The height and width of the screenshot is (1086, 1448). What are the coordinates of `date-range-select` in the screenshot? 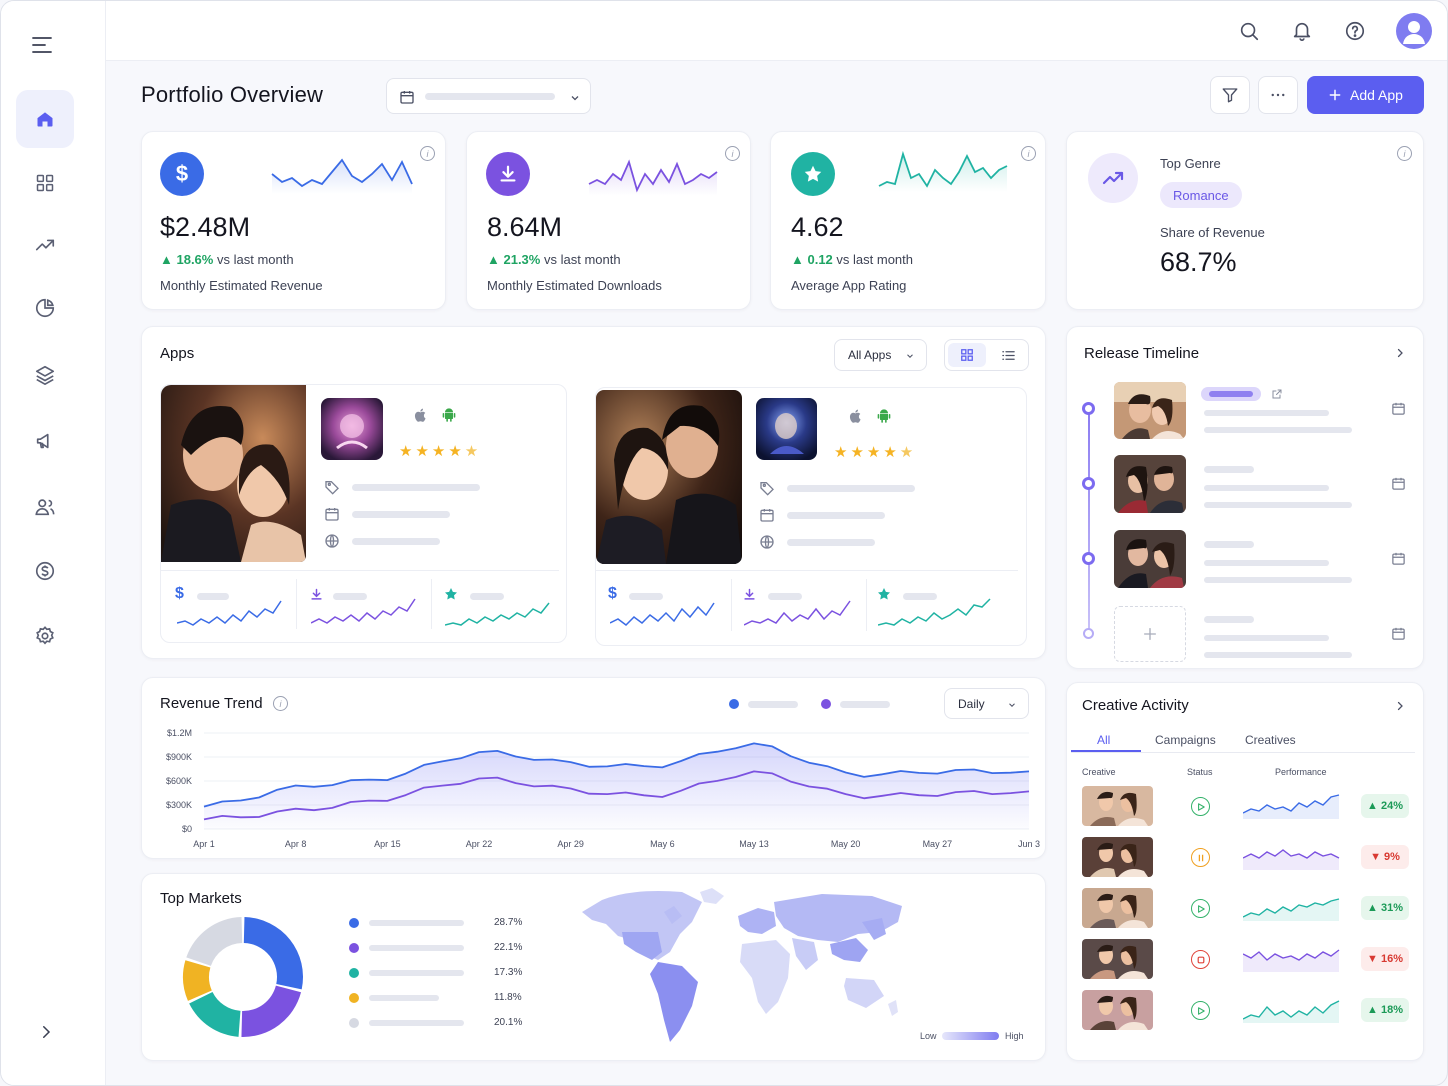 It's located at (488, 96).